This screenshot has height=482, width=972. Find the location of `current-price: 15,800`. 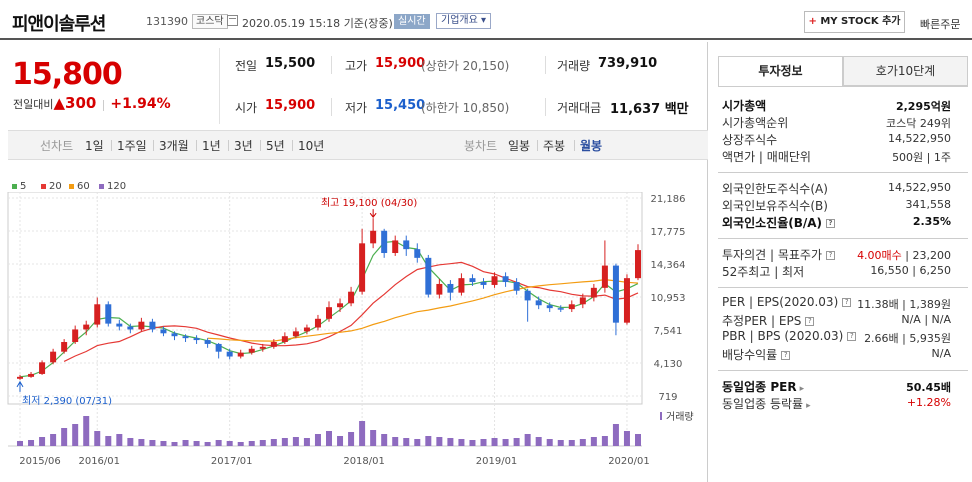

current-price: 15,800 is located at coordinates (67, 74).